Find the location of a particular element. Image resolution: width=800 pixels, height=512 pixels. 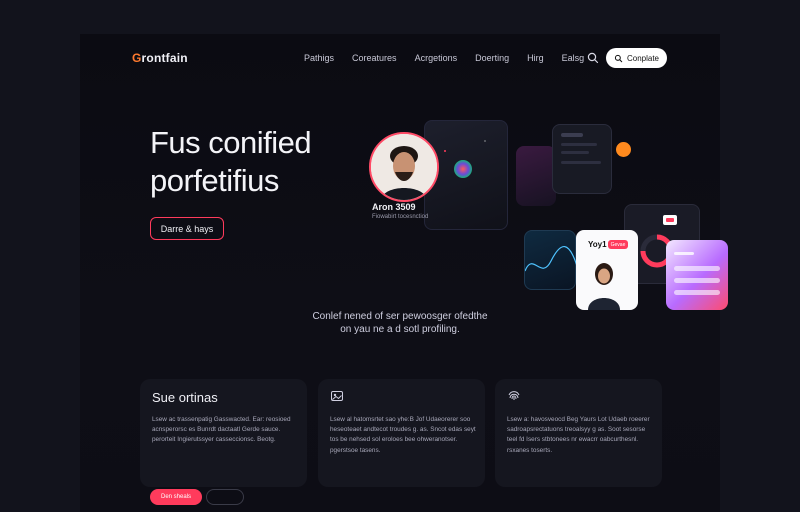

tagline-line1: Conlef nened of ser pewoosger ofedthe is located at coordinates (400, 316).